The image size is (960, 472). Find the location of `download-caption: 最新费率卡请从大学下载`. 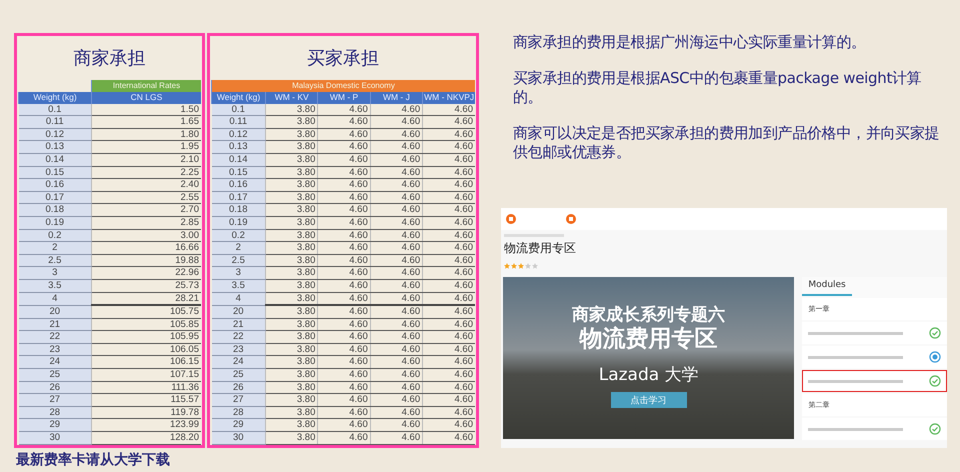

download-caption: 最新费率卡请从大学下载 is located at coordinates (93, 459).